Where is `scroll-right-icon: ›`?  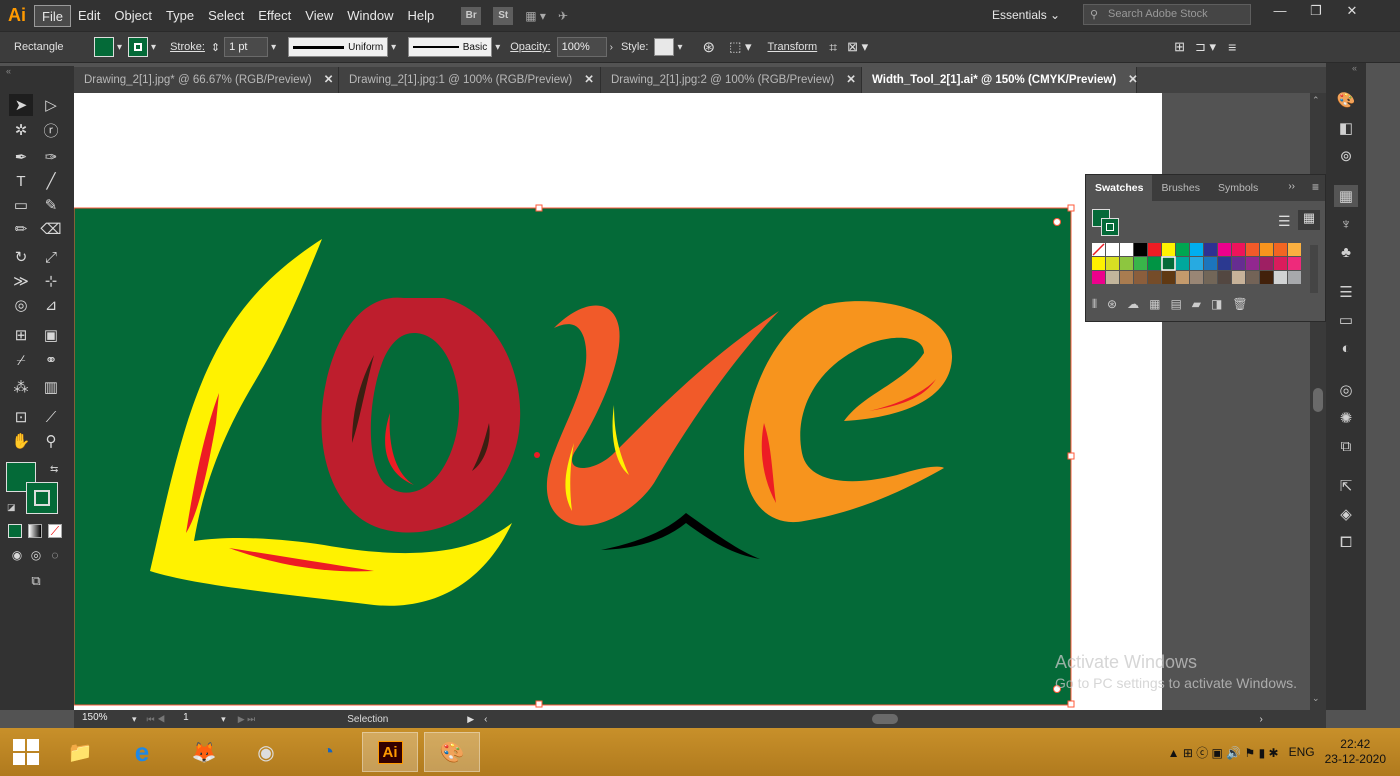
scroll-right-icon: › is located at coordinates (1261, 719).